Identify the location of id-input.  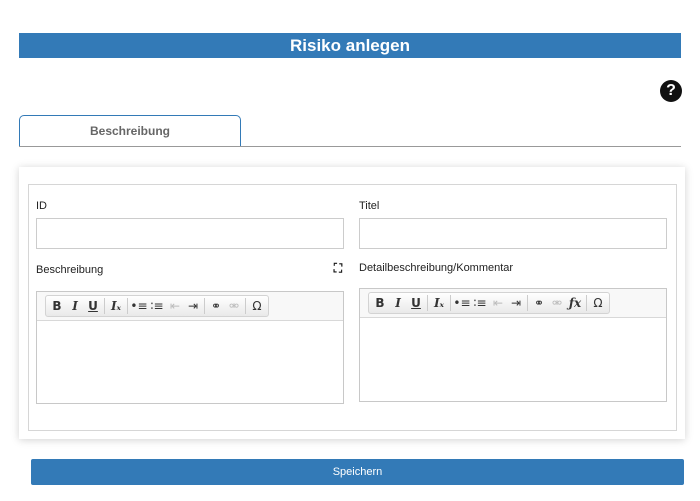
(190, 233).